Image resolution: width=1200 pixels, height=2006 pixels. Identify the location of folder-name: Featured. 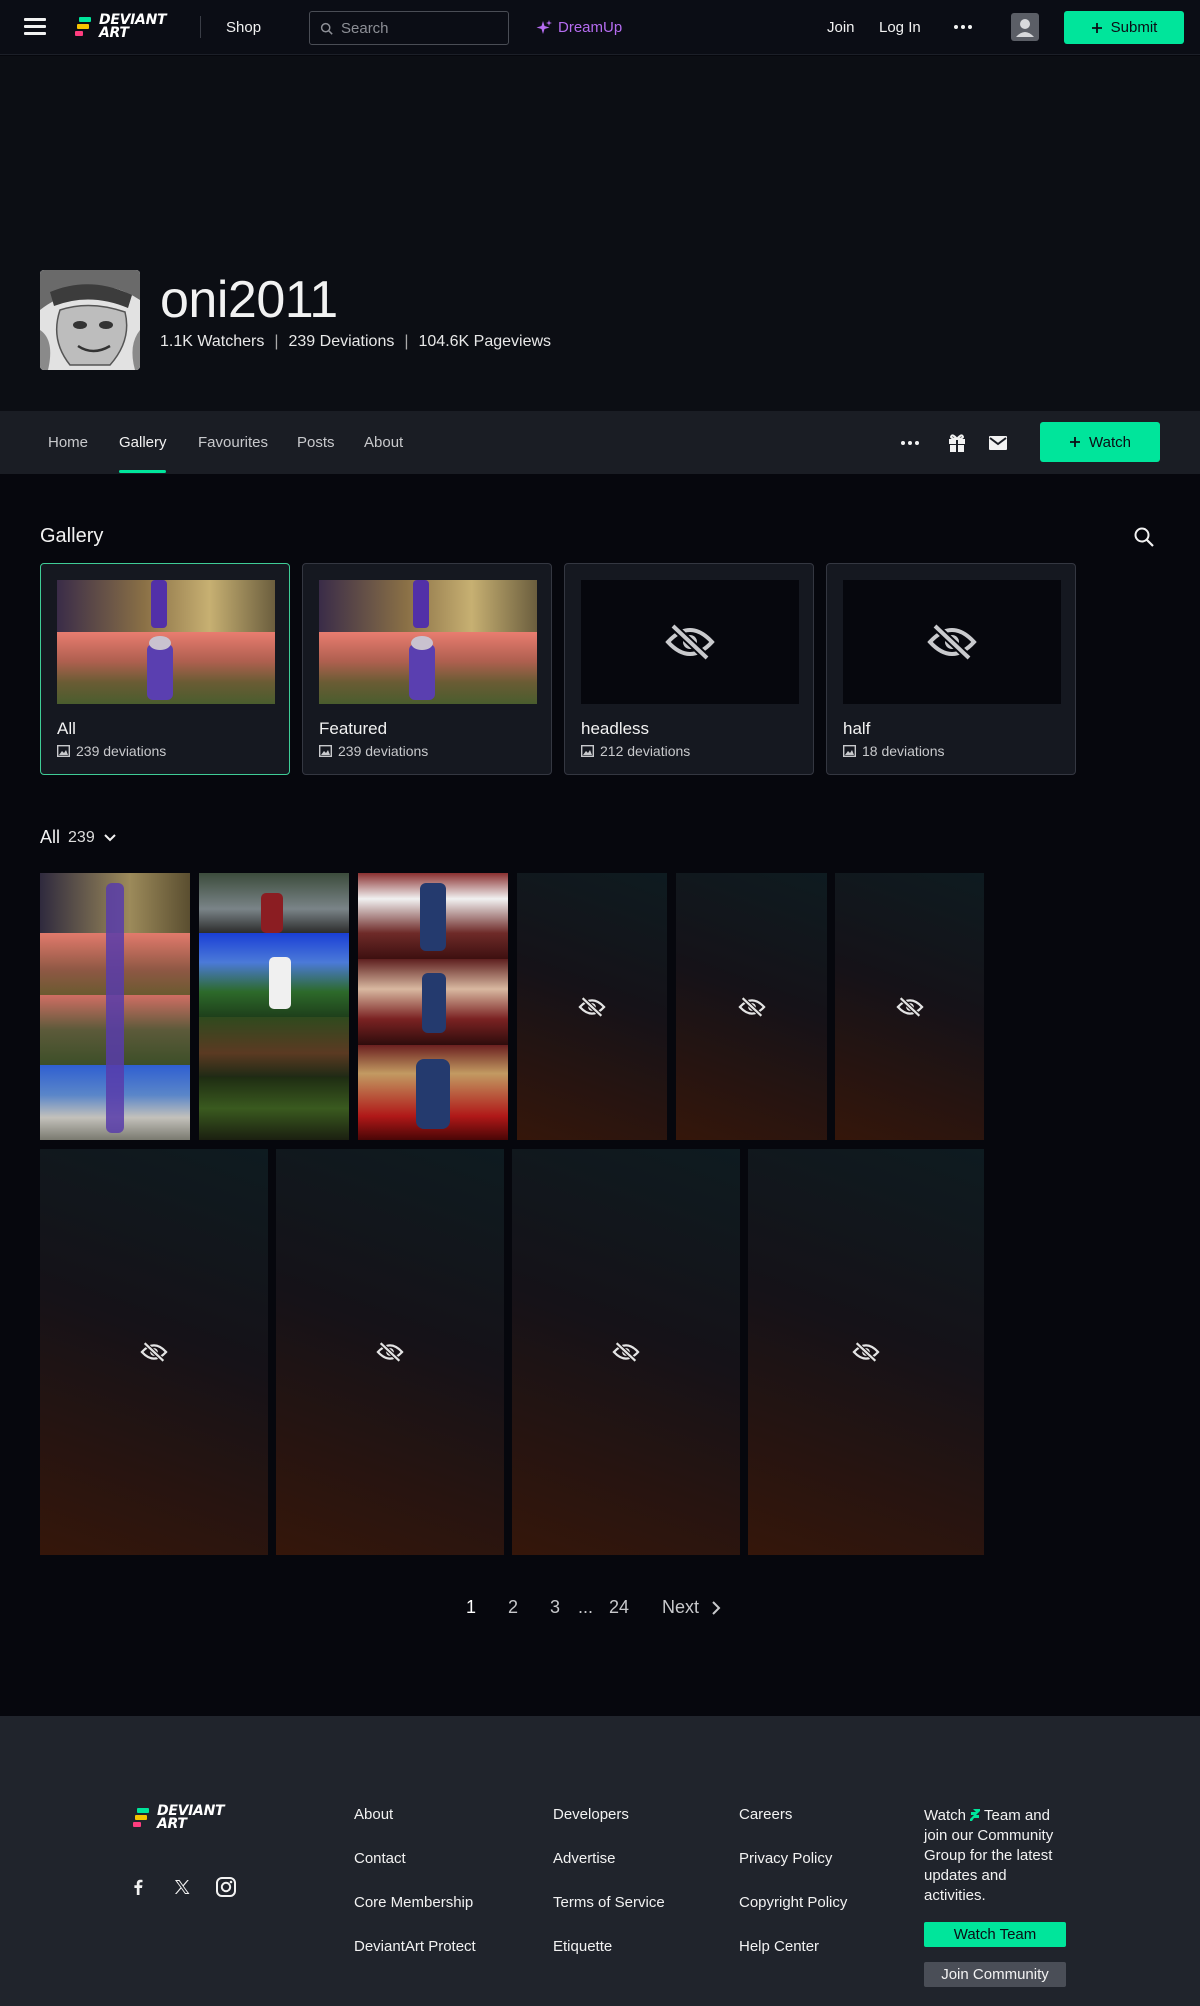
(353, 728).